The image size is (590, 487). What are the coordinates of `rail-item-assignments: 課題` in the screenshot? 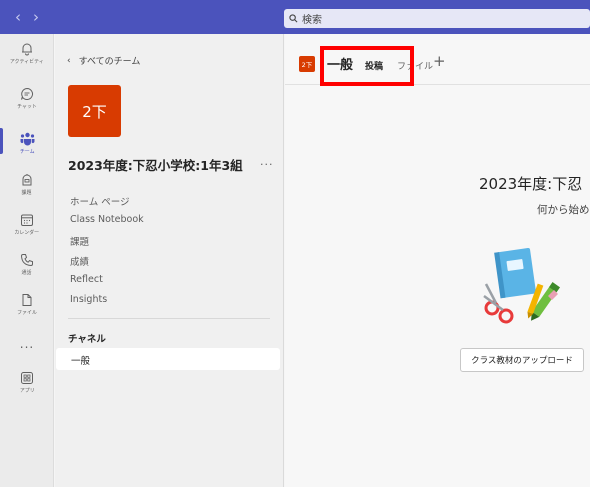 It's located at (27, 184).